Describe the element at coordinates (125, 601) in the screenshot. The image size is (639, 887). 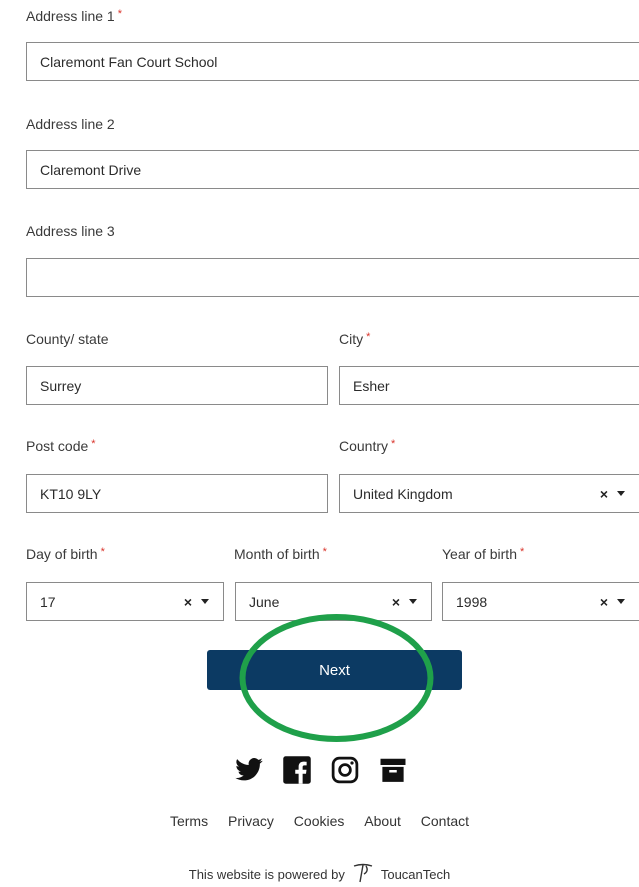
I see `day-of-birth-select: 17 ×` at that location.